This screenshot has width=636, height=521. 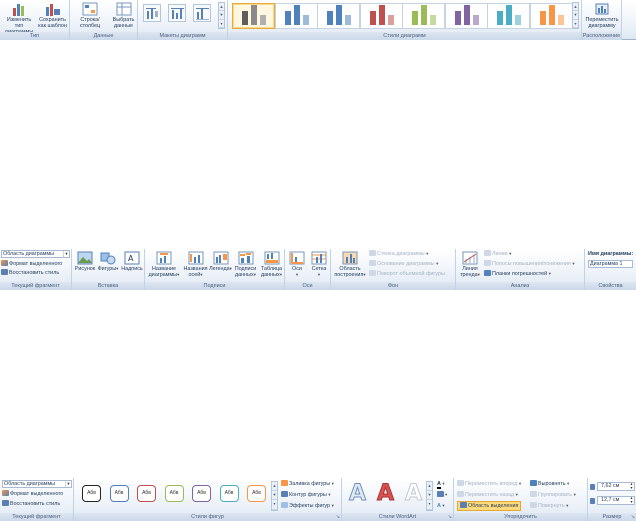 I want to click on shape-styles-scroll: ▲ ▼ ▾, so click(x=274, y=496).